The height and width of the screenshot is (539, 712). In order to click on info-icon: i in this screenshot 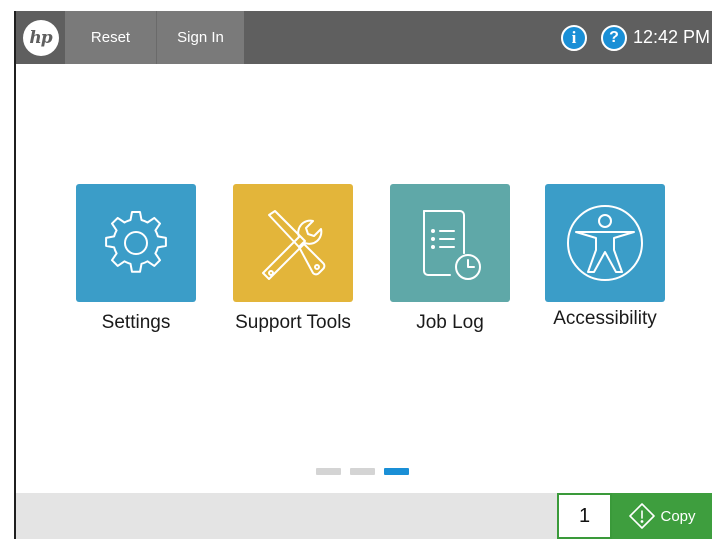, I will do `click(573, 37)`.